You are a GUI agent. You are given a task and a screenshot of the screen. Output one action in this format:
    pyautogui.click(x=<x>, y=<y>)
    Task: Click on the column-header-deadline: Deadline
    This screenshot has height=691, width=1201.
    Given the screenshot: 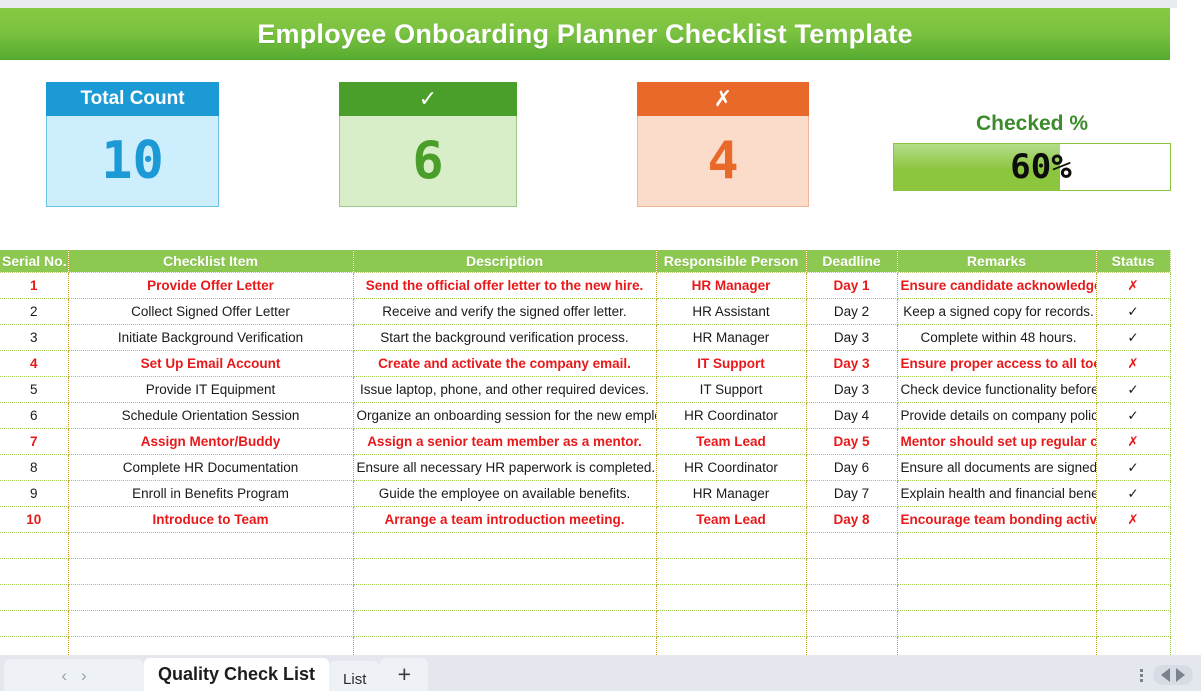 What is the action you would take?
    pyautogui.click(x=852, y=261)
    